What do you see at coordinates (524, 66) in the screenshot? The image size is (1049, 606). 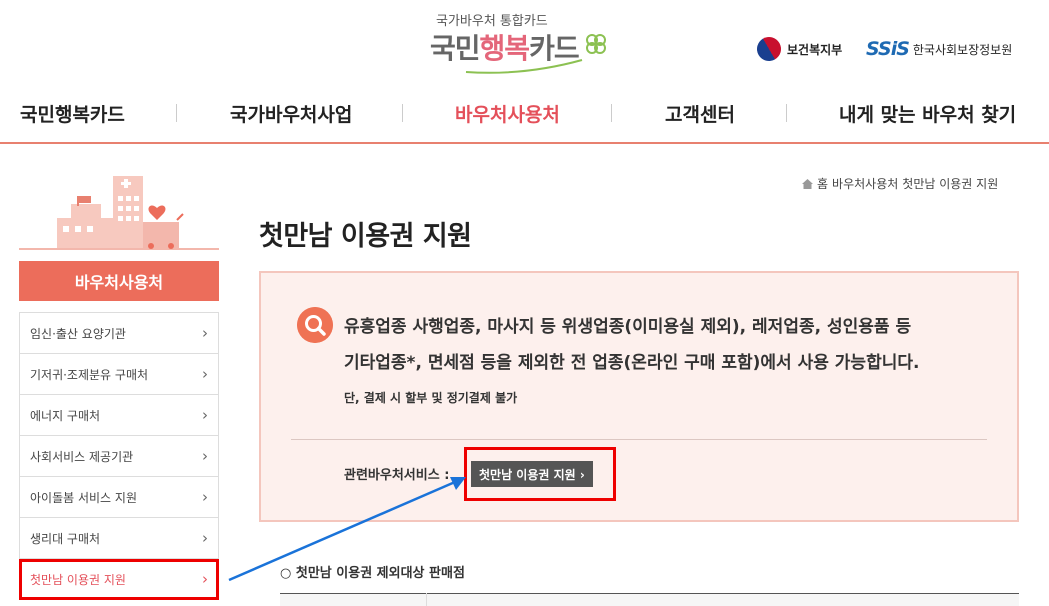 I see `logo-swoosh` at bounding box center [524, 66].